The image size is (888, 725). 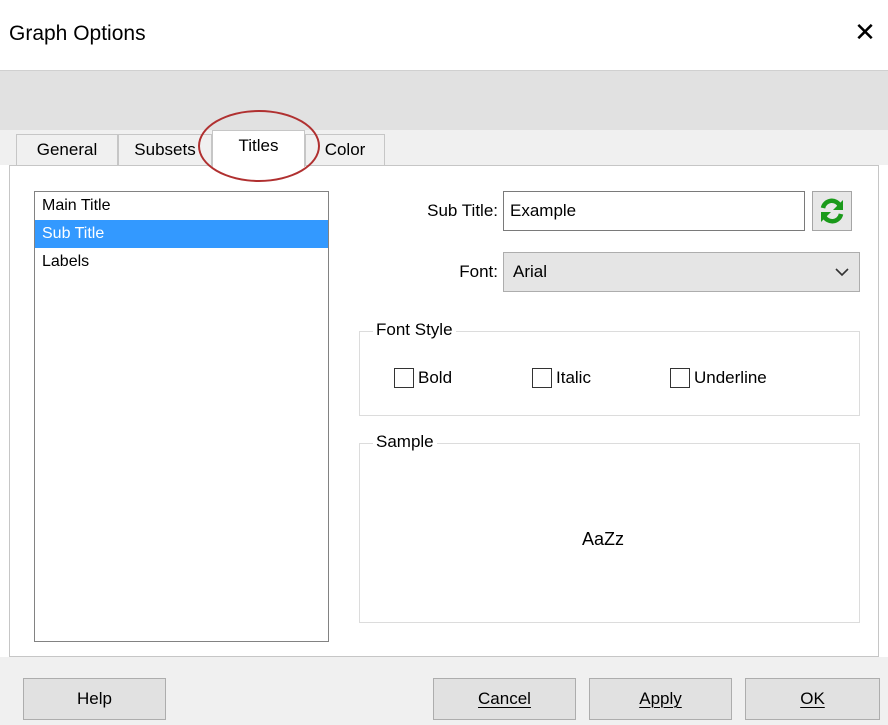 I want to click on window-title: Graph Options, so click(x=77, y=33).